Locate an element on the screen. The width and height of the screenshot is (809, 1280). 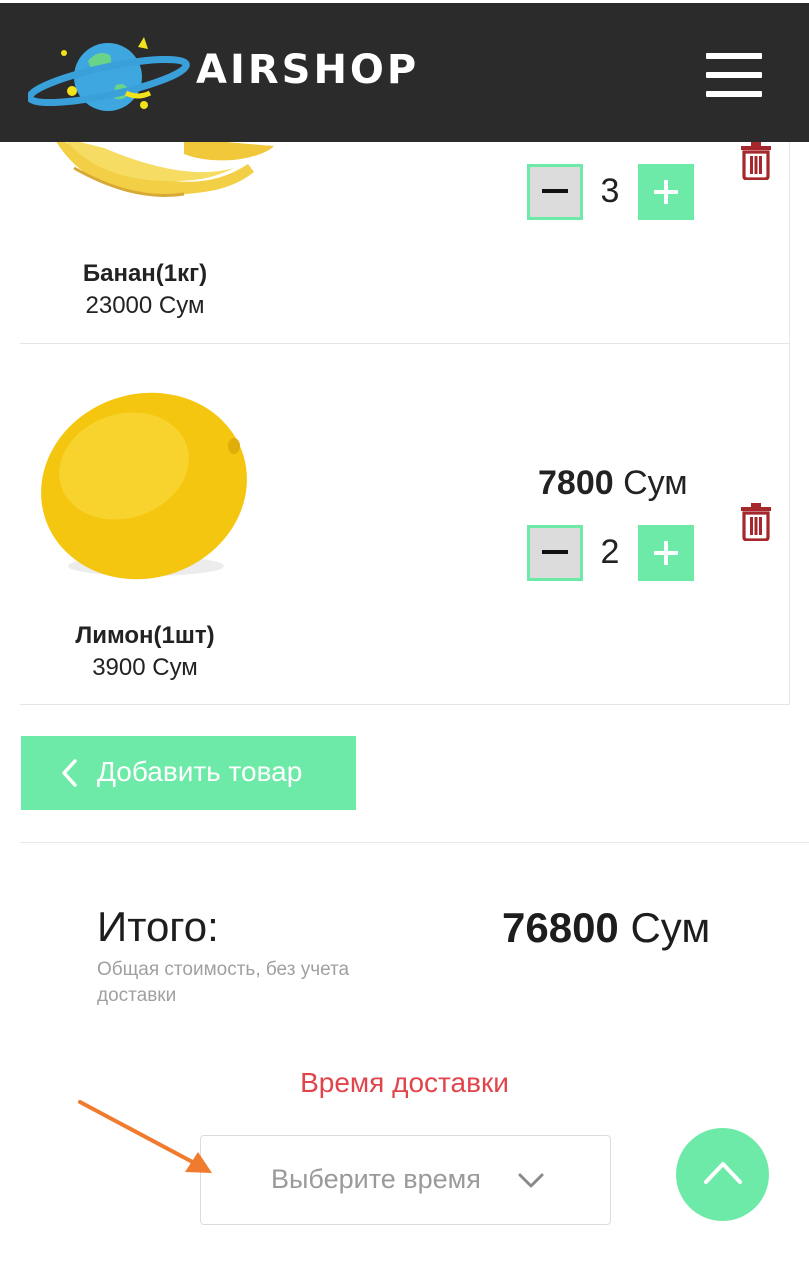
product-name: Банан(1кг) is located at coordinates (145, 274).